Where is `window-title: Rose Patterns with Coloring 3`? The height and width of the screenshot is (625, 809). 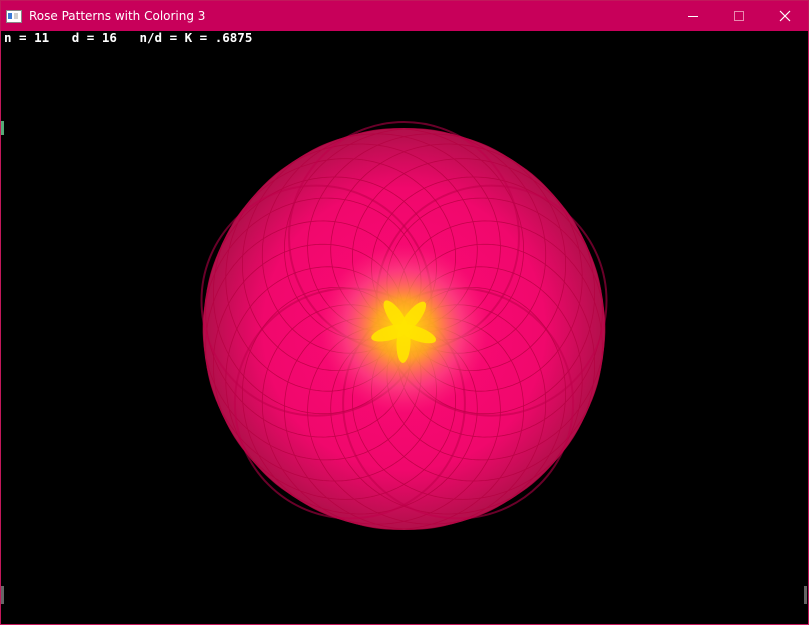 window-title: Rose Patterns with Coloring 3 is located at coordinates (117, 16).